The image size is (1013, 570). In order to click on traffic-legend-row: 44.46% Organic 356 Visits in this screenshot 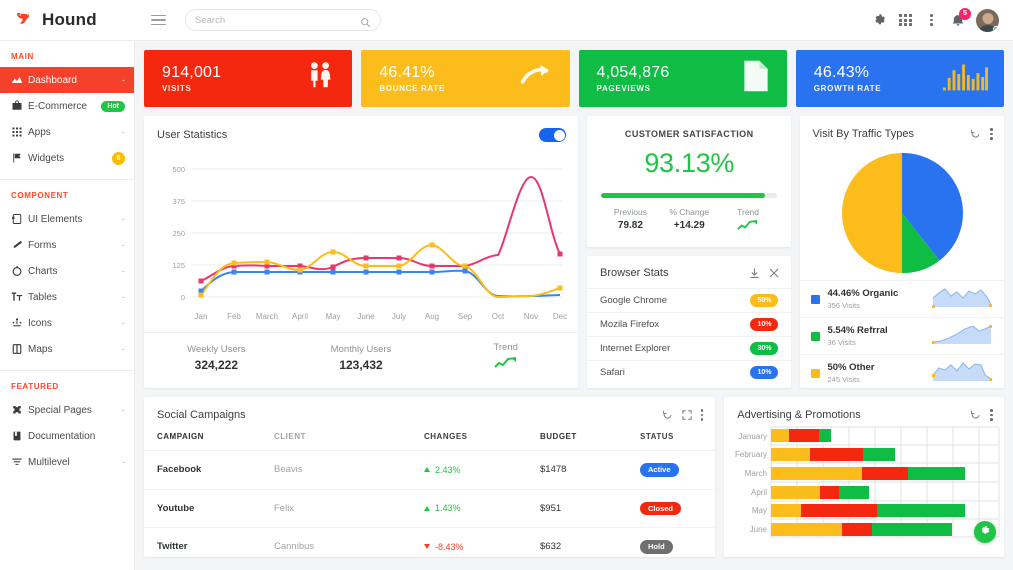, I will do `click(902, 298)`.